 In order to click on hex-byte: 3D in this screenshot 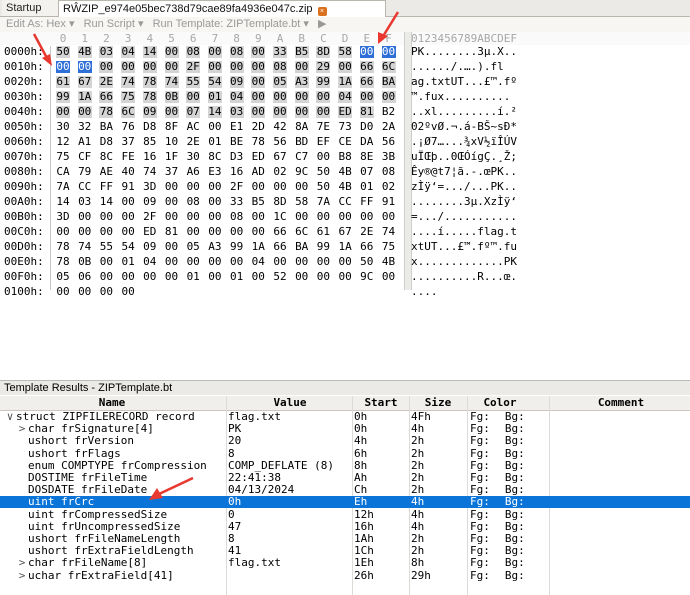, I will do `click(150, 187)`.